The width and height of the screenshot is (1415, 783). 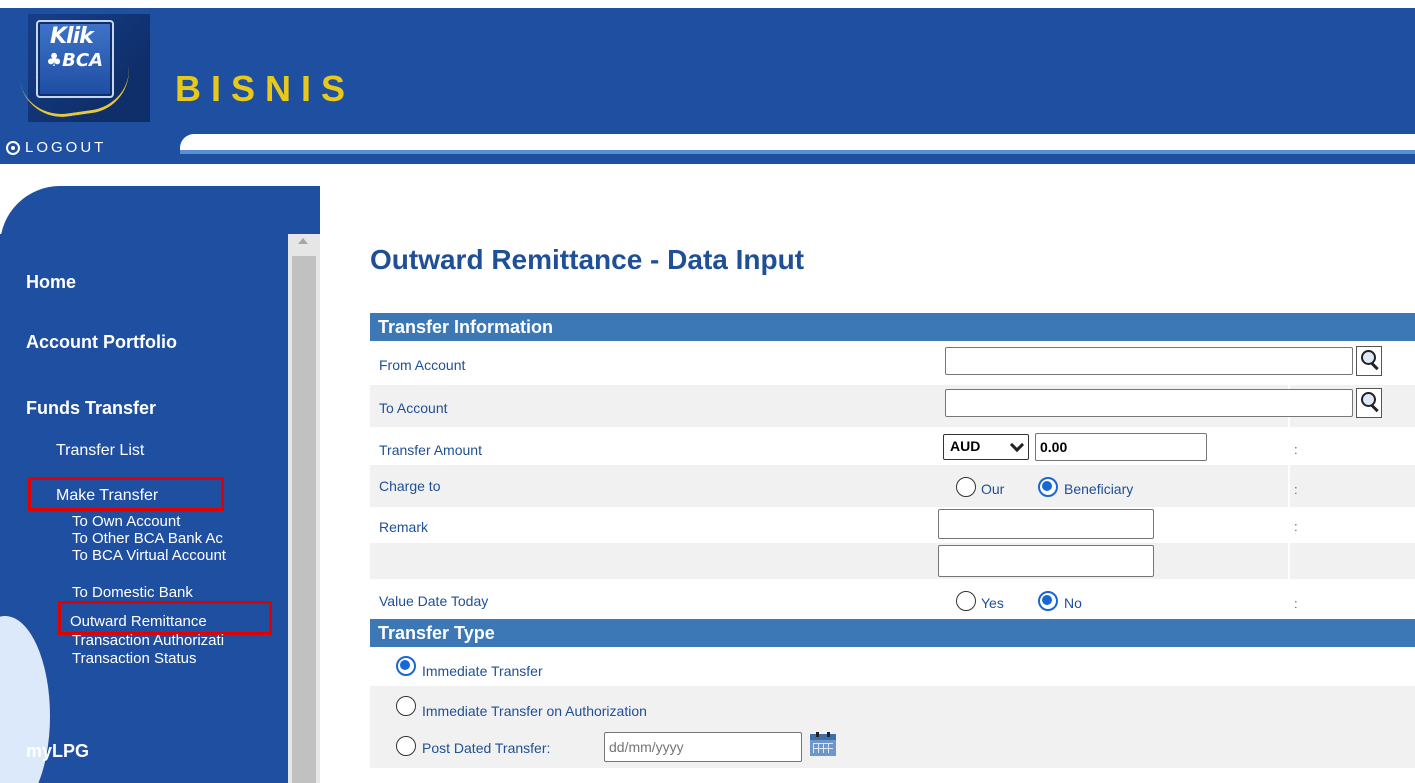 I want to click on to-account-field, so click(x=1149, y=403).